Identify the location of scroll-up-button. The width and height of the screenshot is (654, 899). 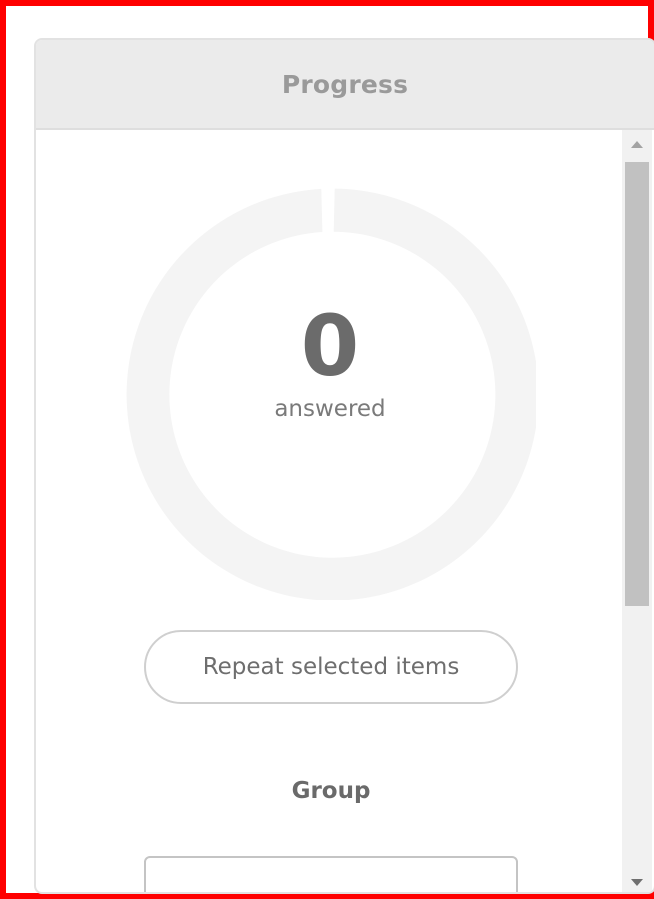
(637, 144).